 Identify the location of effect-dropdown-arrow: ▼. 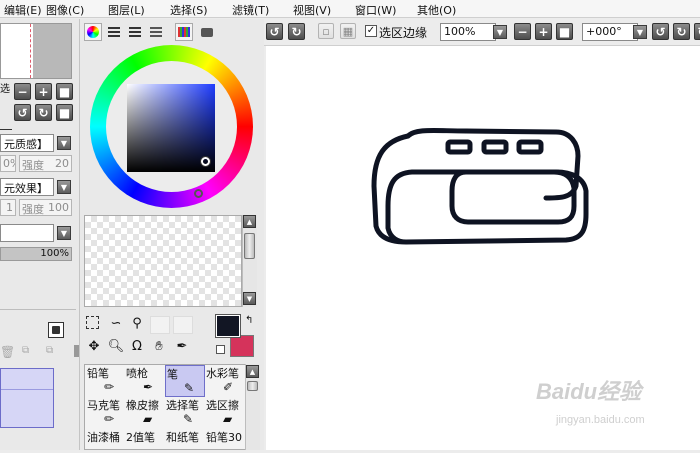
(64, 187).